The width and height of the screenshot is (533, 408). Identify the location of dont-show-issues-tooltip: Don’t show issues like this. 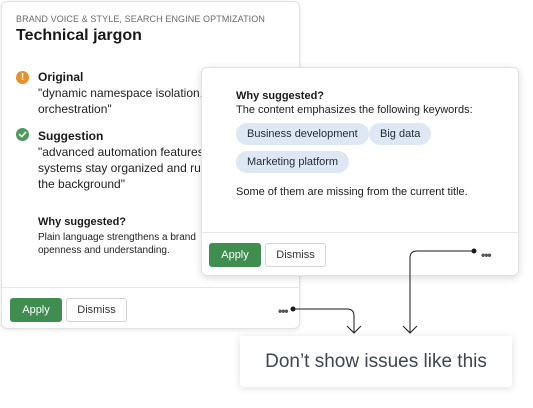
(376, 361).